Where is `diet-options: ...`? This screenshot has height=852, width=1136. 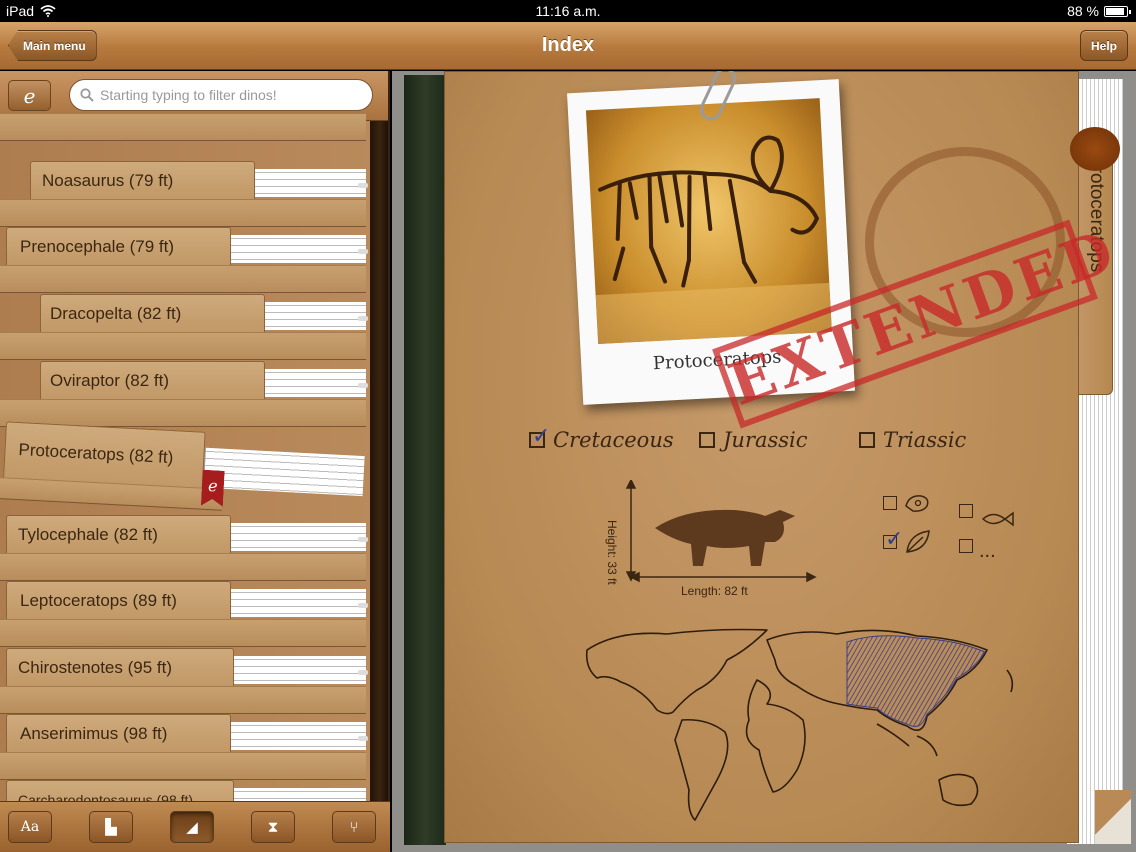
diet-options: ... is located at coordinates (963, 532).